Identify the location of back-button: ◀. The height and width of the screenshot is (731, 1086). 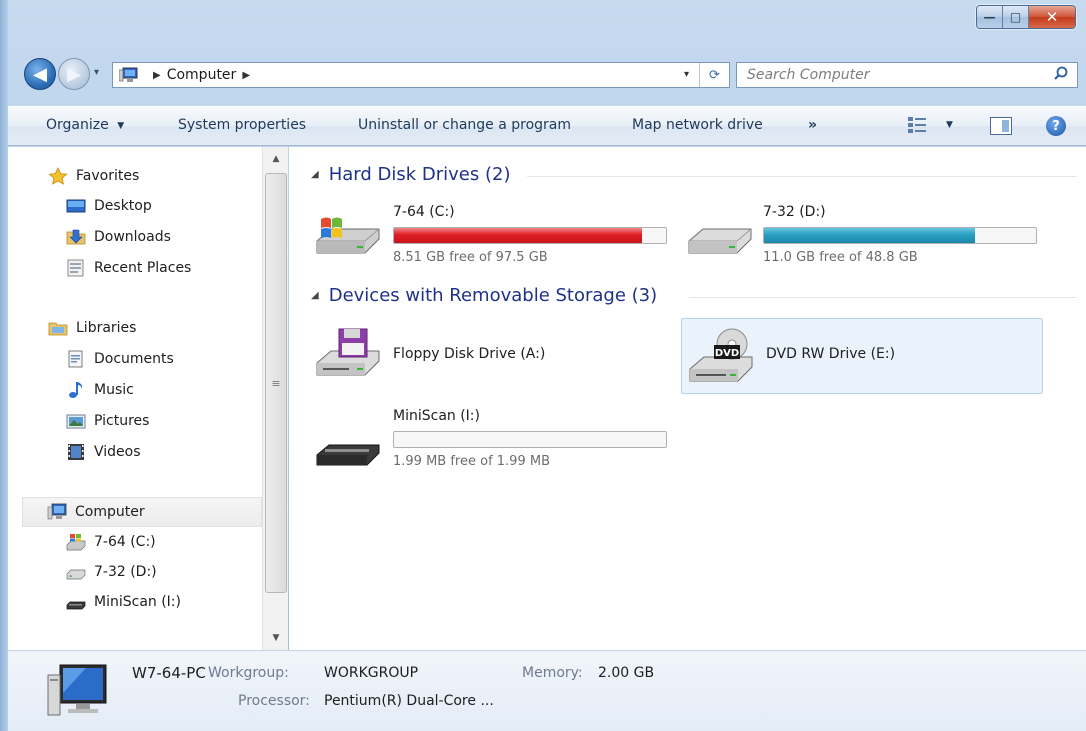
(40, 74).